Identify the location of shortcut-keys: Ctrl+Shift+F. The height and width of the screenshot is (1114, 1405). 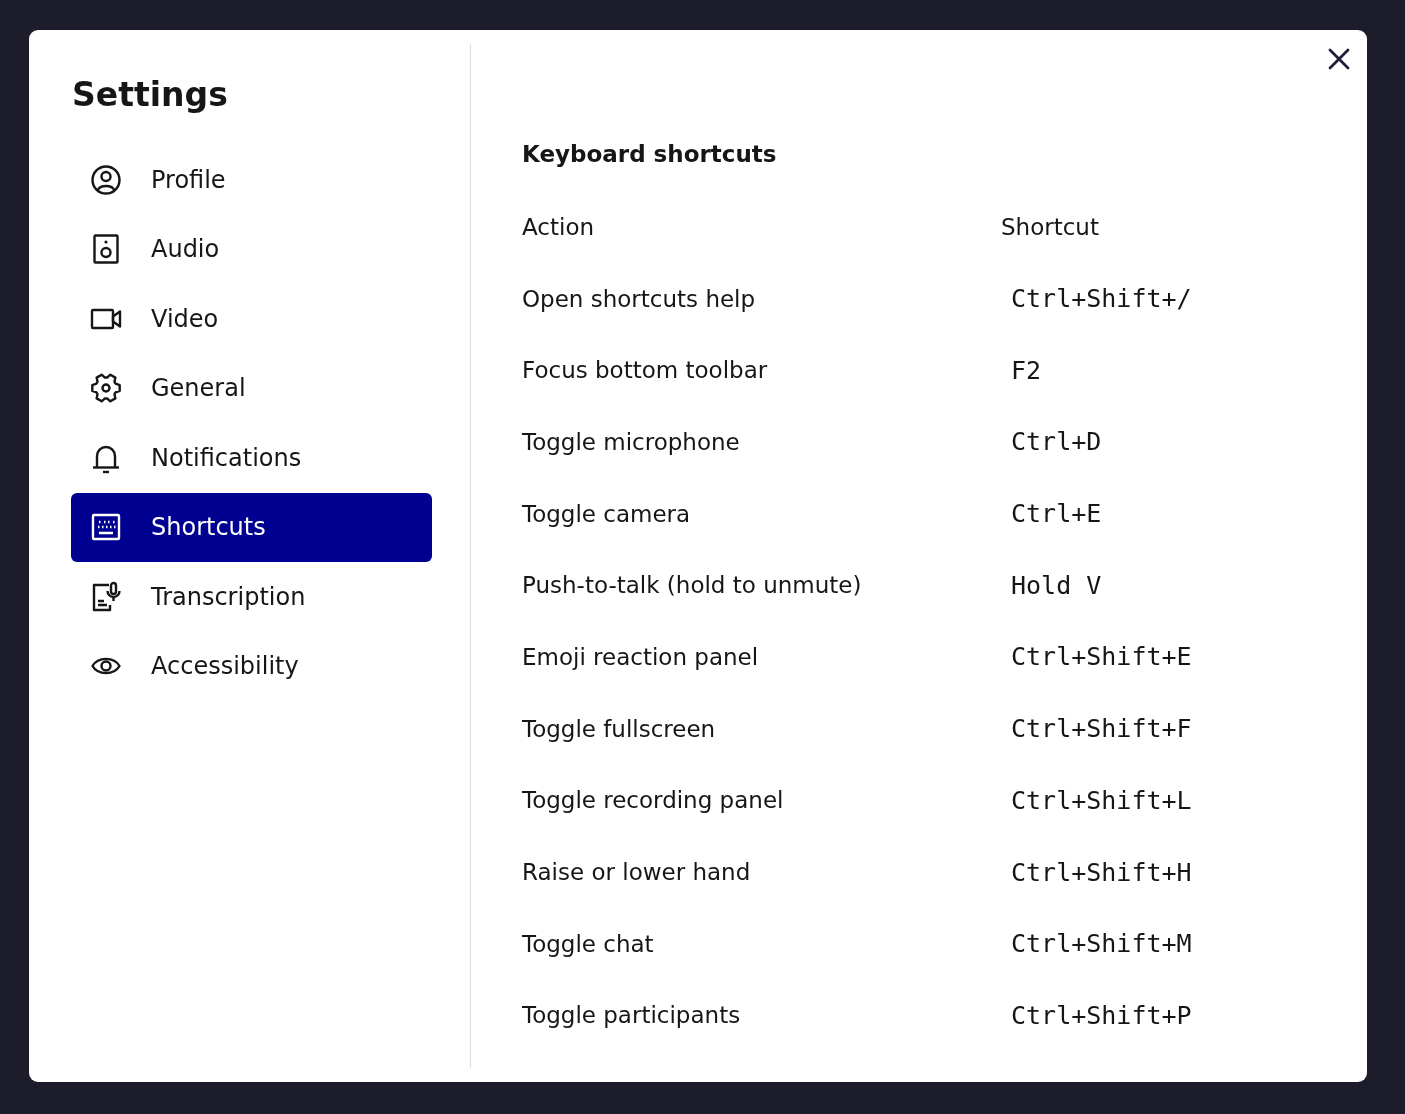
(1101, 729).